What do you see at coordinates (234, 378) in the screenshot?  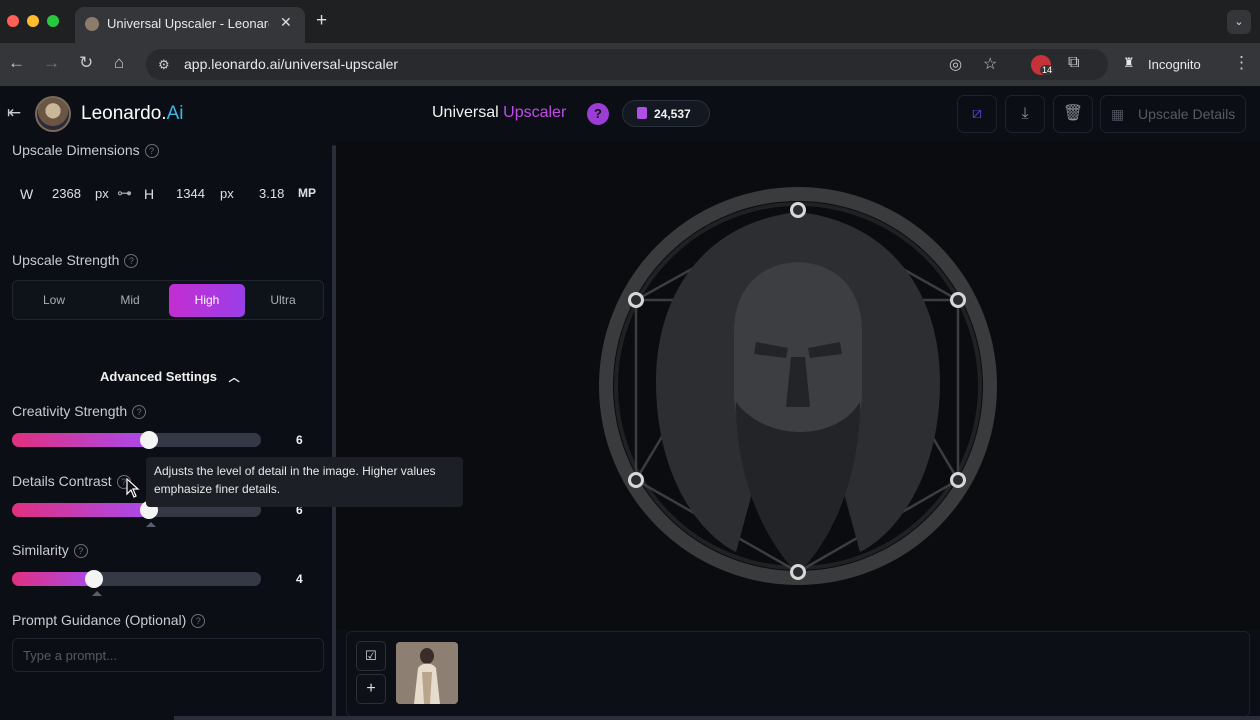 I see `chevron-up-icon: ︿` at bounding box center [234, 378].